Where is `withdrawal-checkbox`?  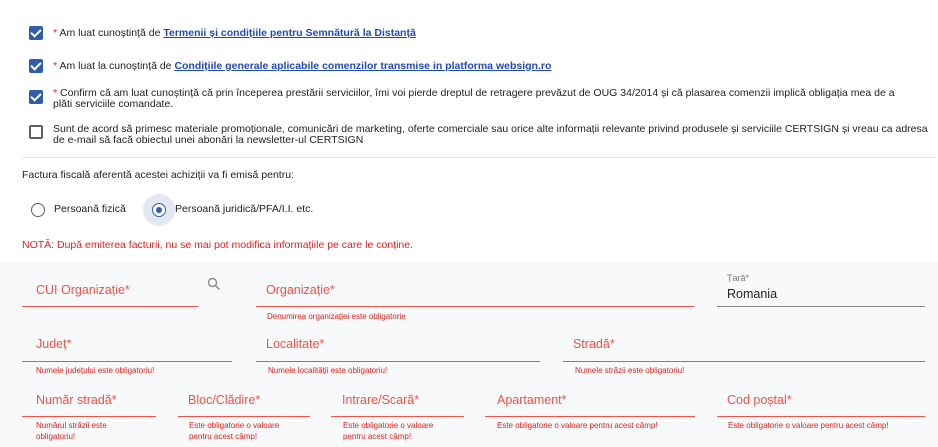
withdrawal-checkbox is located at coordinates (36, 97).